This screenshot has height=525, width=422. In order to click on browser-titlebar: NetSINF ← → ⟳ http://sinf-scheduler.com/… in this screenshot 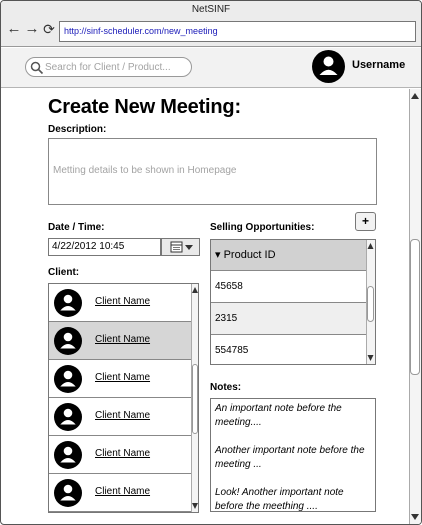, I will do `click(211, 24)`.